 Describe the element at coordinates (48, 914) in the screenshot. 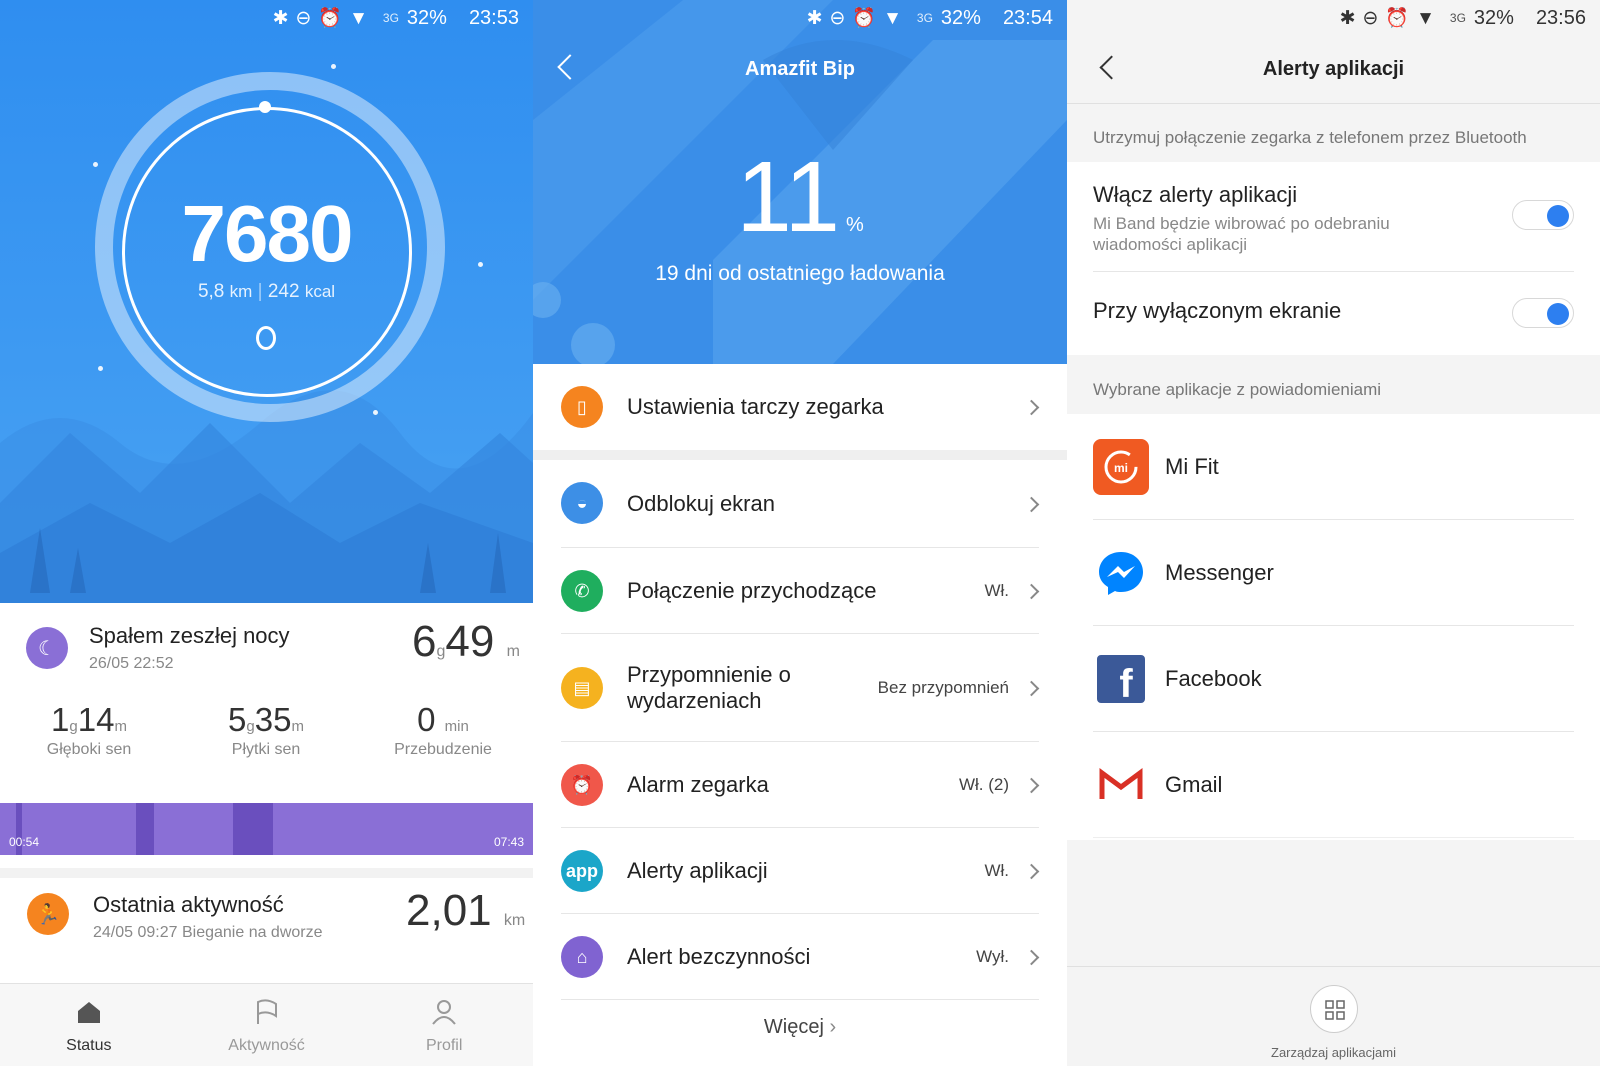

I see `running-icon: 🏃` at that location.